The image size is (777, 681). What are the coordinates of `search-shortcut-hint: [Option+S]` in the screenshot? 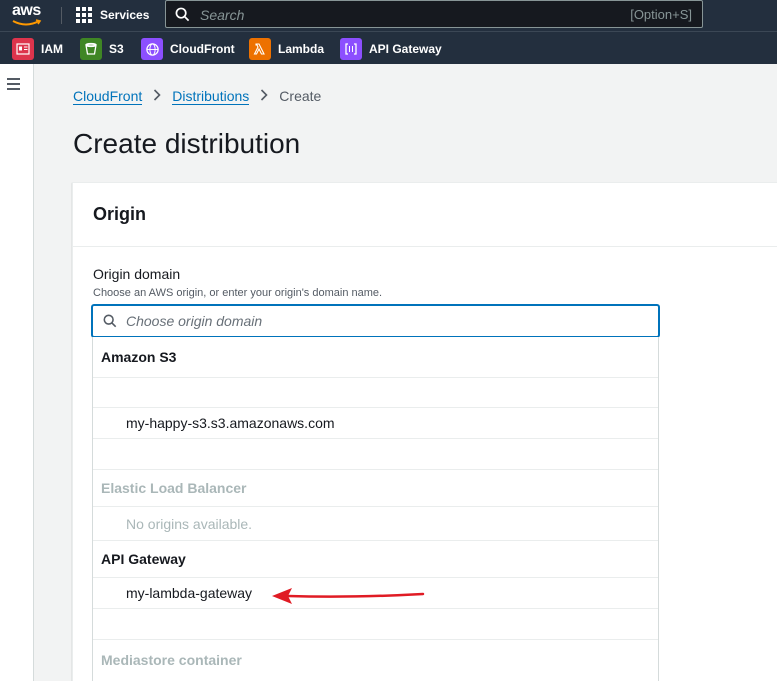 It's located at (661, 14).